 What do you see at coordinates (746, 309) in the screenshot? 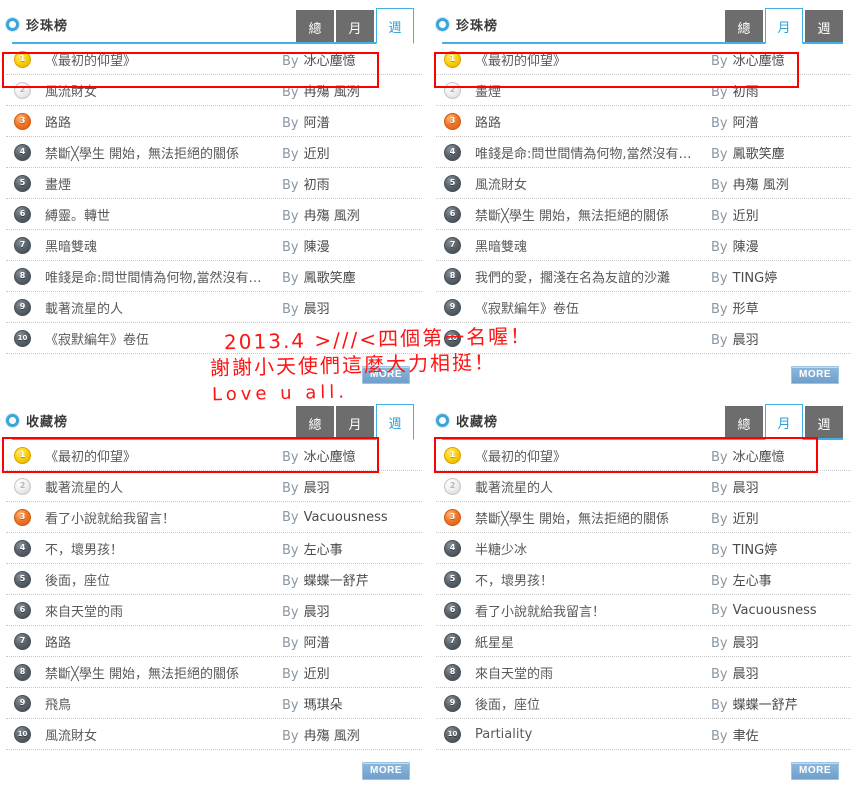
I see `author-link: 形草` at bounding box center [746, 309].